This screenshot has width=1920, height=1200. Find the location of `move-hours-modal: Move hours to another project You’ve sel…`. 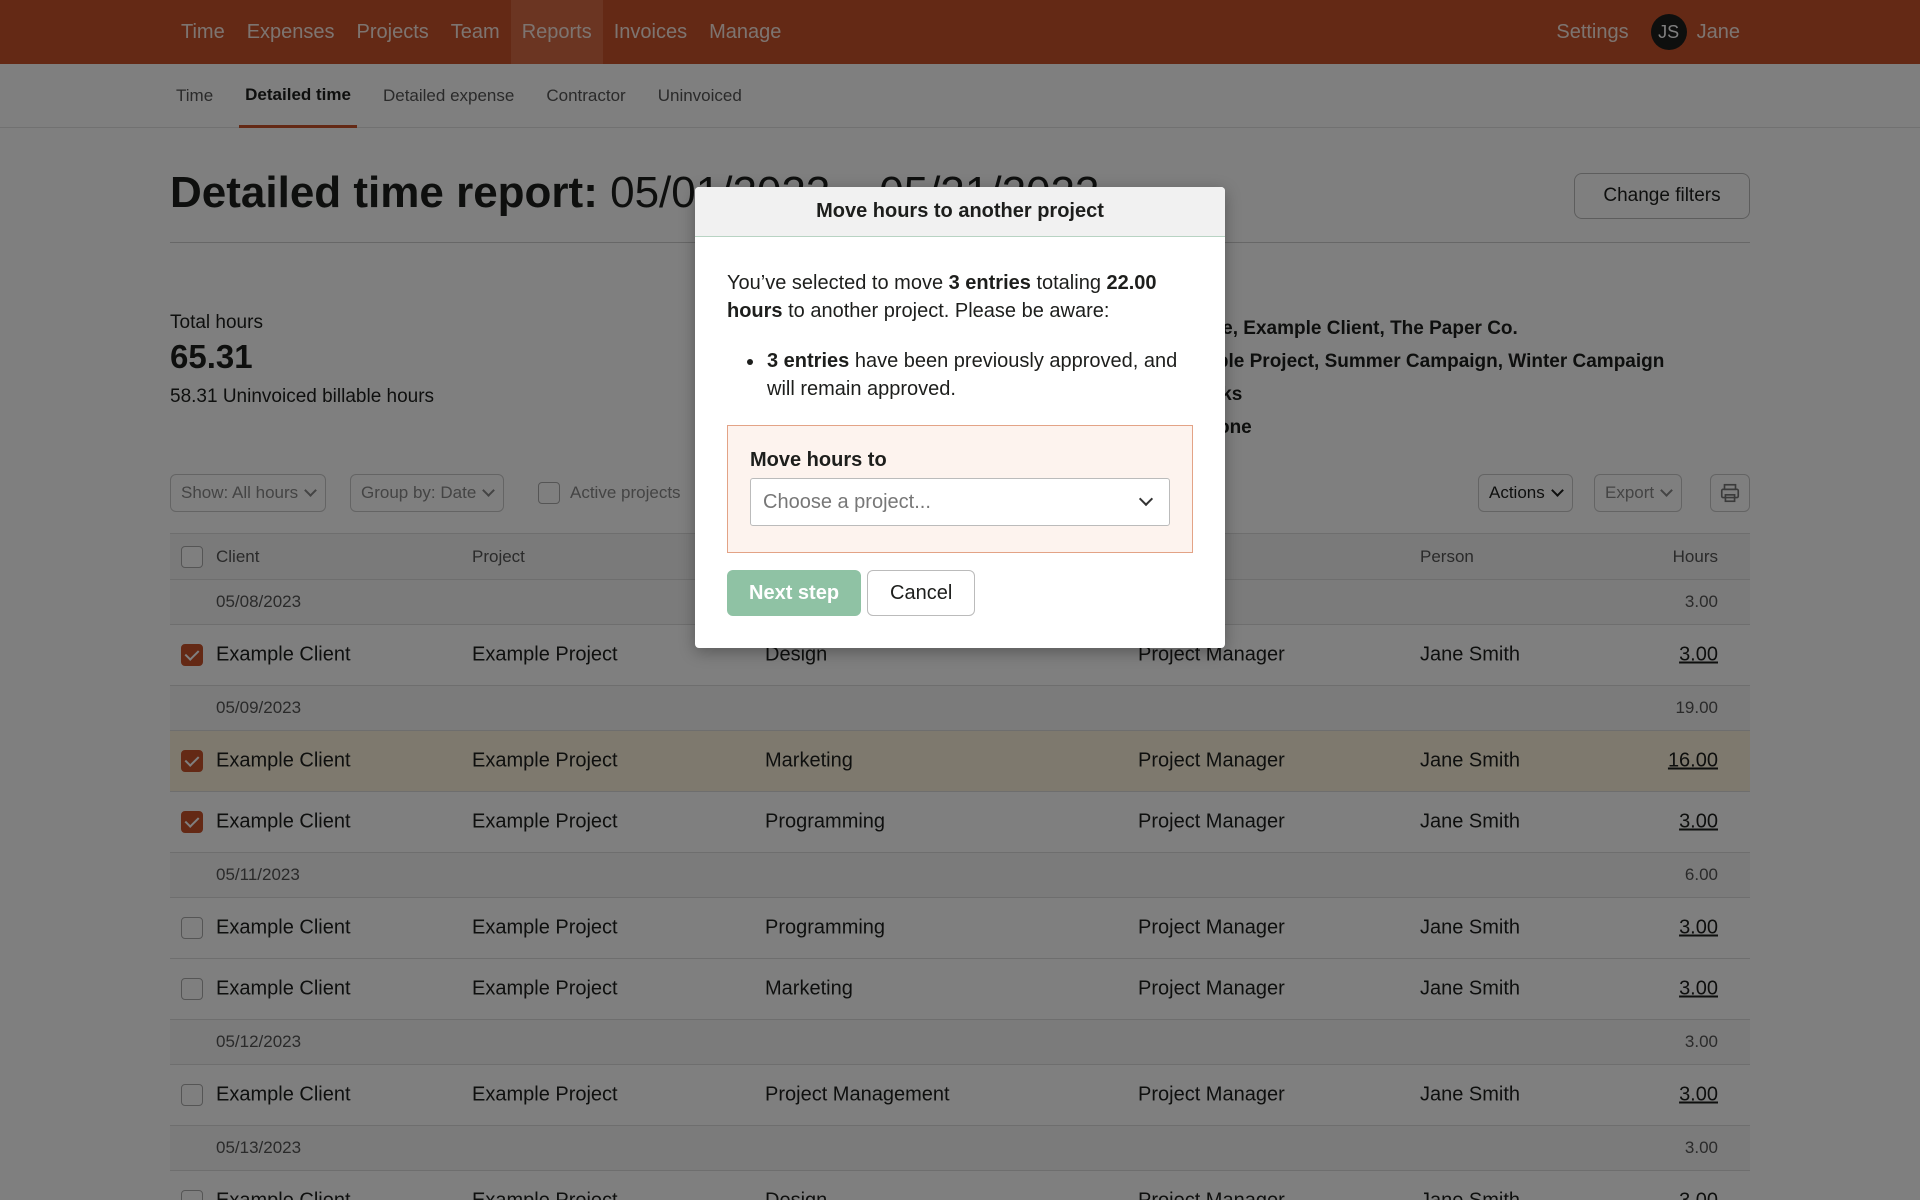

move-hours-modal: Move hours to another project You’ve sel… is located at coordinates (960, 417).